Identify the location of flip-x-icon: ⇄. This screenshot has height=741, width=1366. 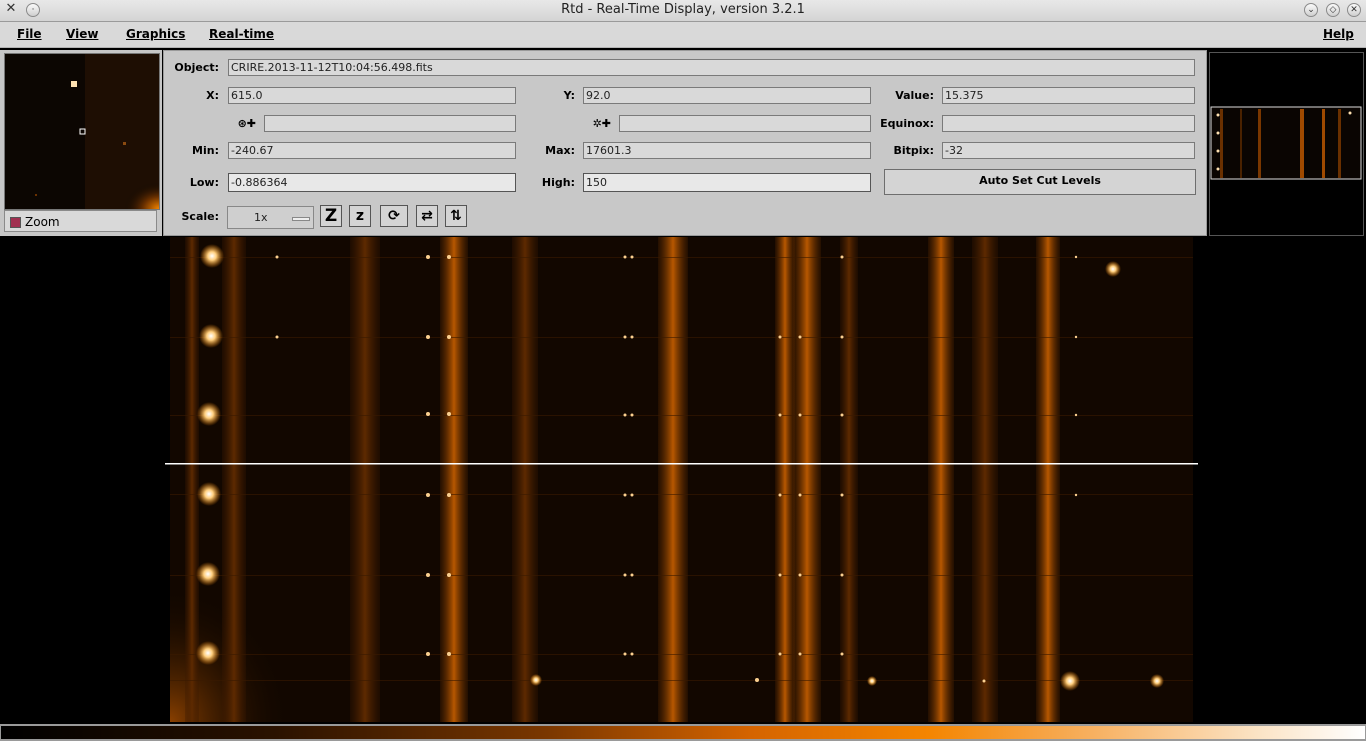
(427, 216).